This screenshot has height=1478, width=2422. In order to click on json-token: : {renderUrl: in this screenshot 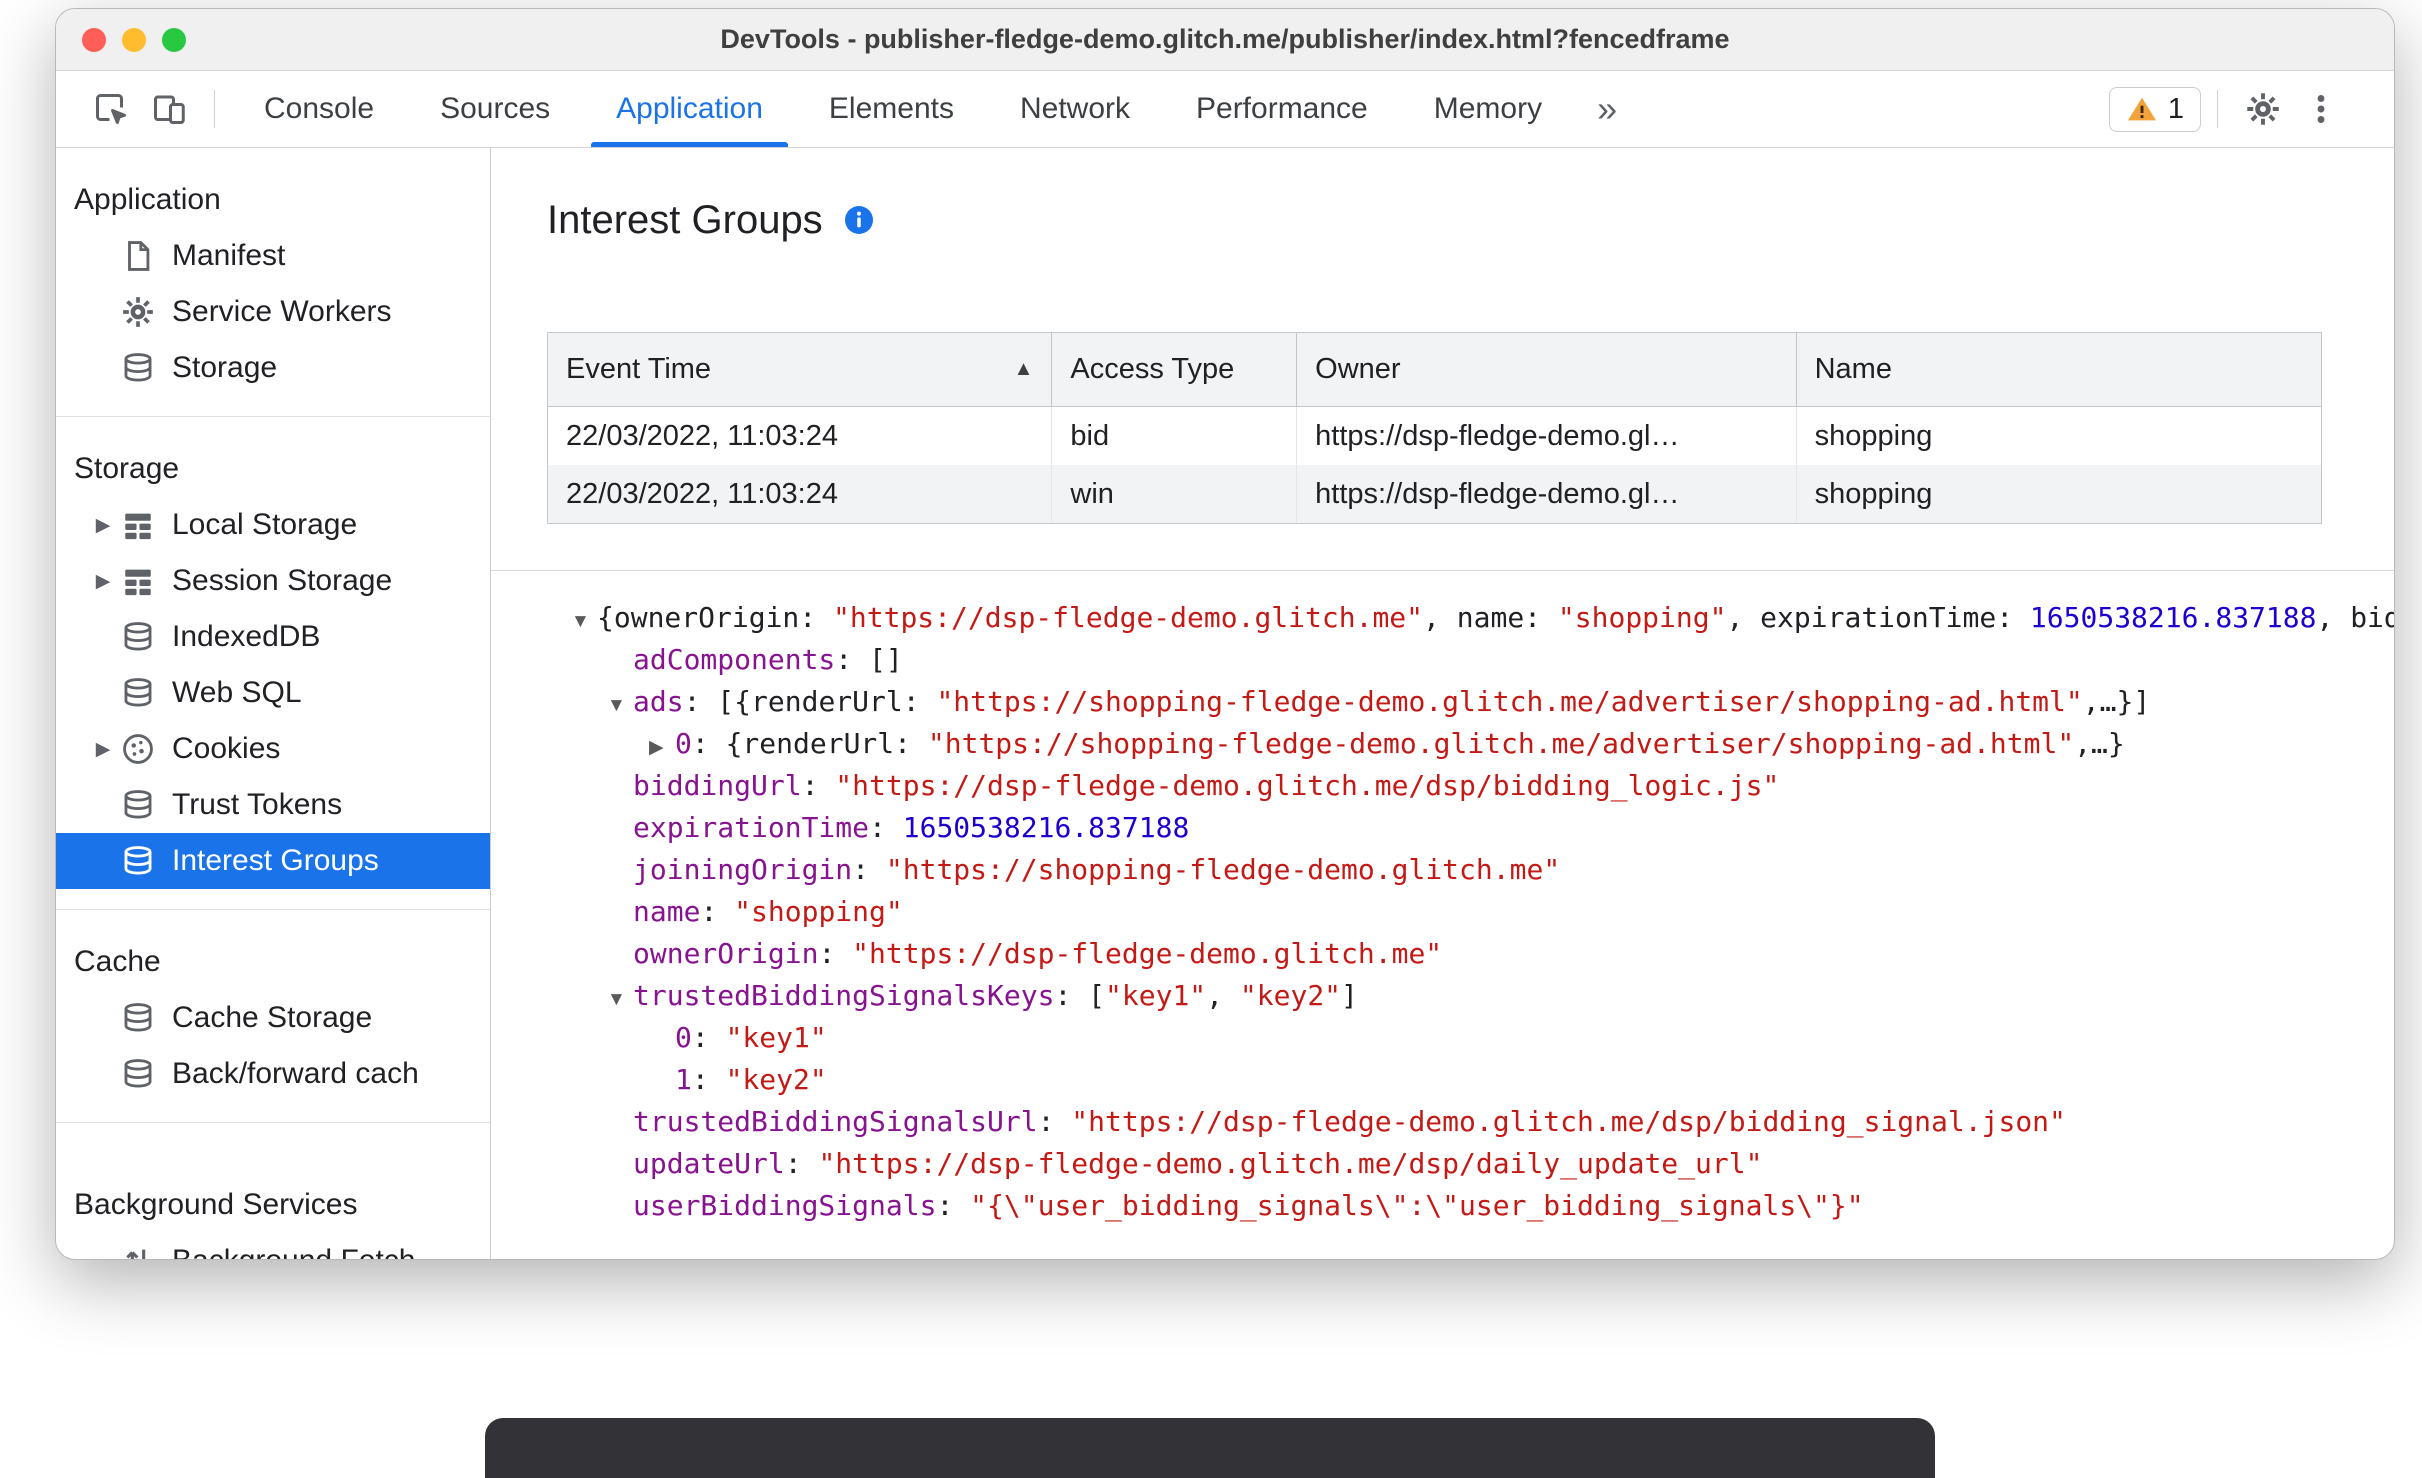, I will do `click(809, 743)`.